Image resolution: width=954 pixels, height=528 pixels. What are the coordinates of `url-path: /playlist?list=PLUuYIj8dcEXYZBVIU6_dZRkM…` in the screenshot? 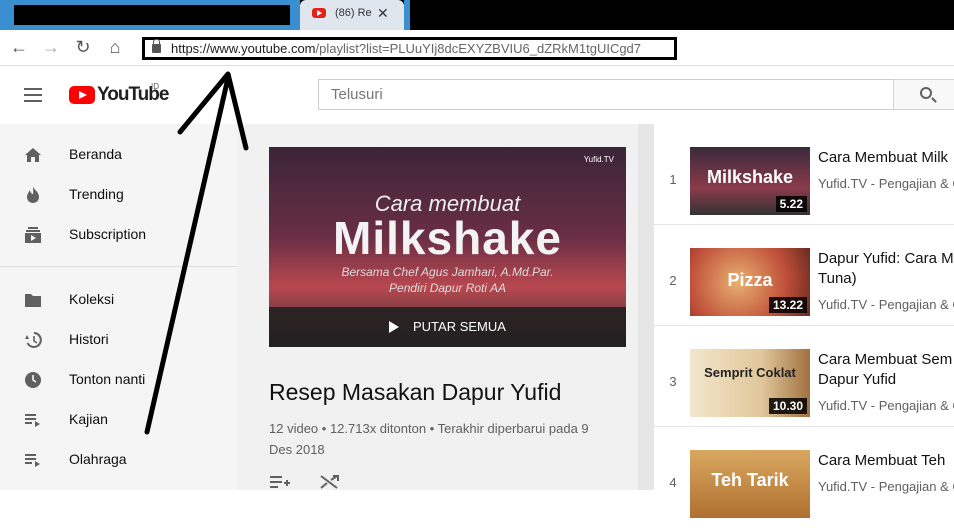 It's located at (478, 48).